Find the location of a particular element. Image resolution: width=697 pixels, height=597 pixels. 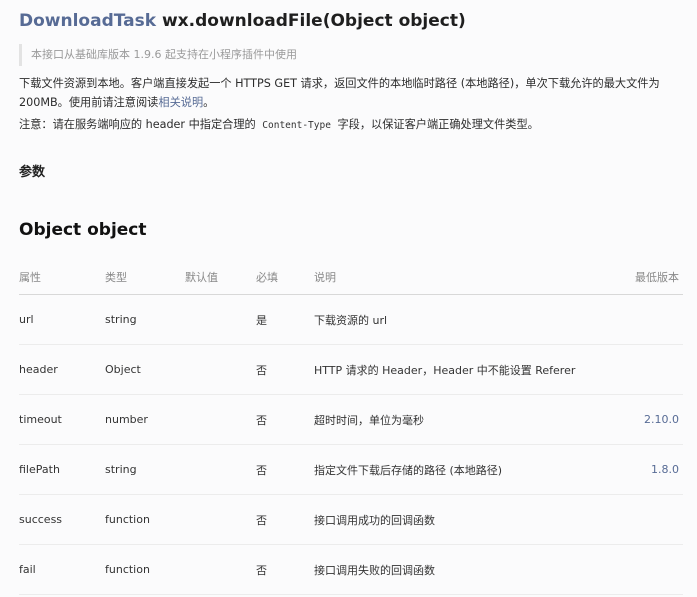

col-header-property: 属性 is located at coordinates (62, 277).